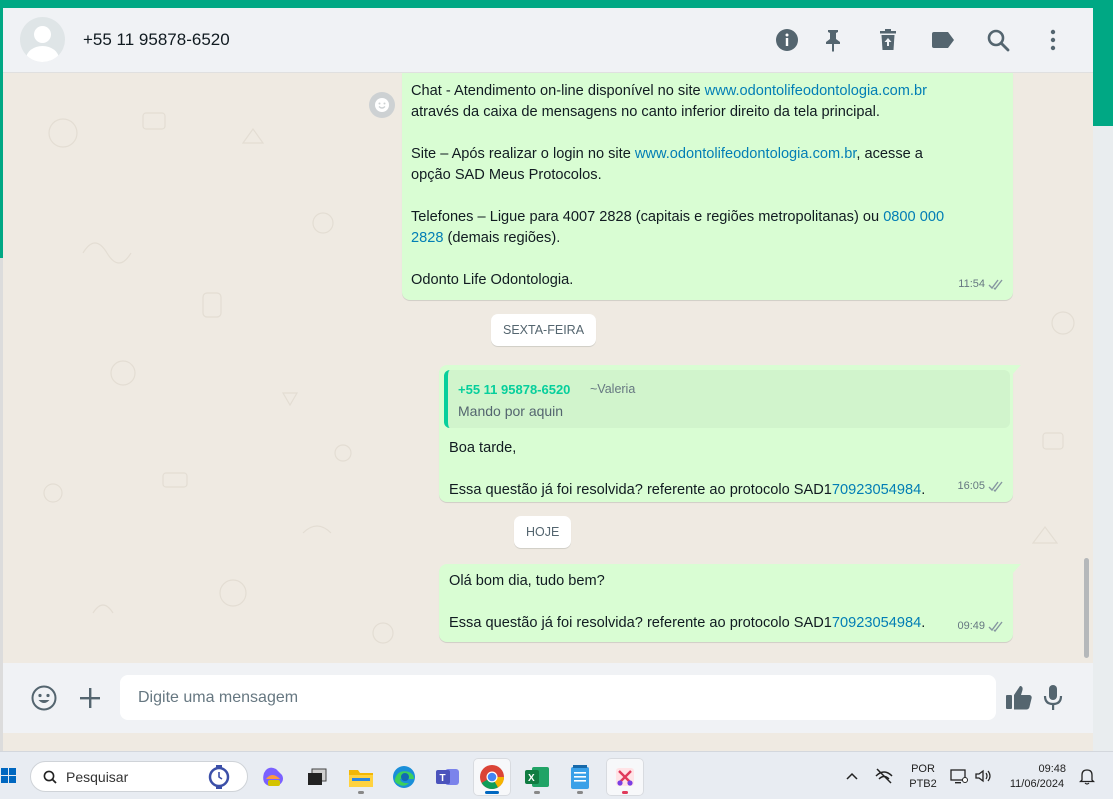 This screenshot has width=1113, height=799. I want to click on label-icon, so click(943, 40).